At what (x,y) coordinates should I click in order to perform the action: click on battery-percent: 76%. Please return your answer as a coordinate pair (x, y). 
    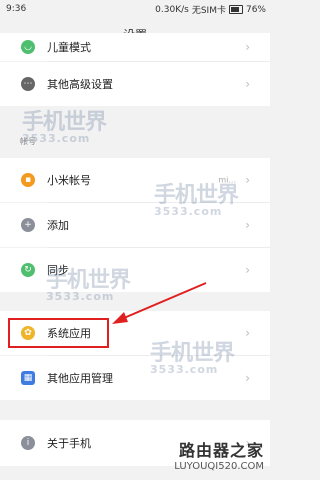
    Looking at the image, I should click on (255, 9).